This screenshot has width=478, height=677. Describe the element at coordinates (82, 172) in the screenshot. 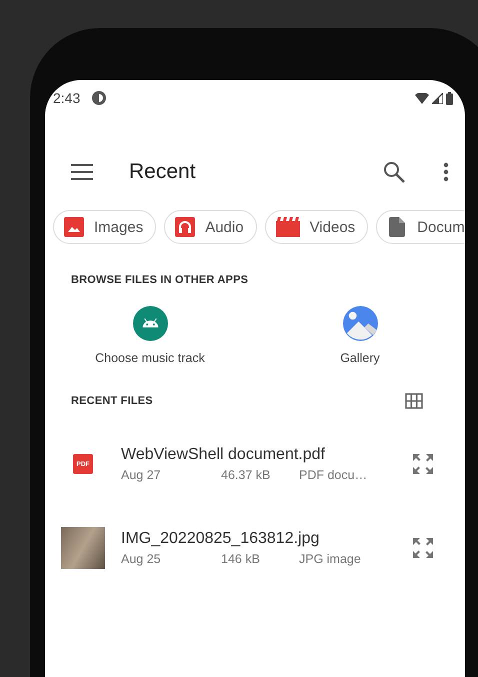

I see `menu-icon` at that location.